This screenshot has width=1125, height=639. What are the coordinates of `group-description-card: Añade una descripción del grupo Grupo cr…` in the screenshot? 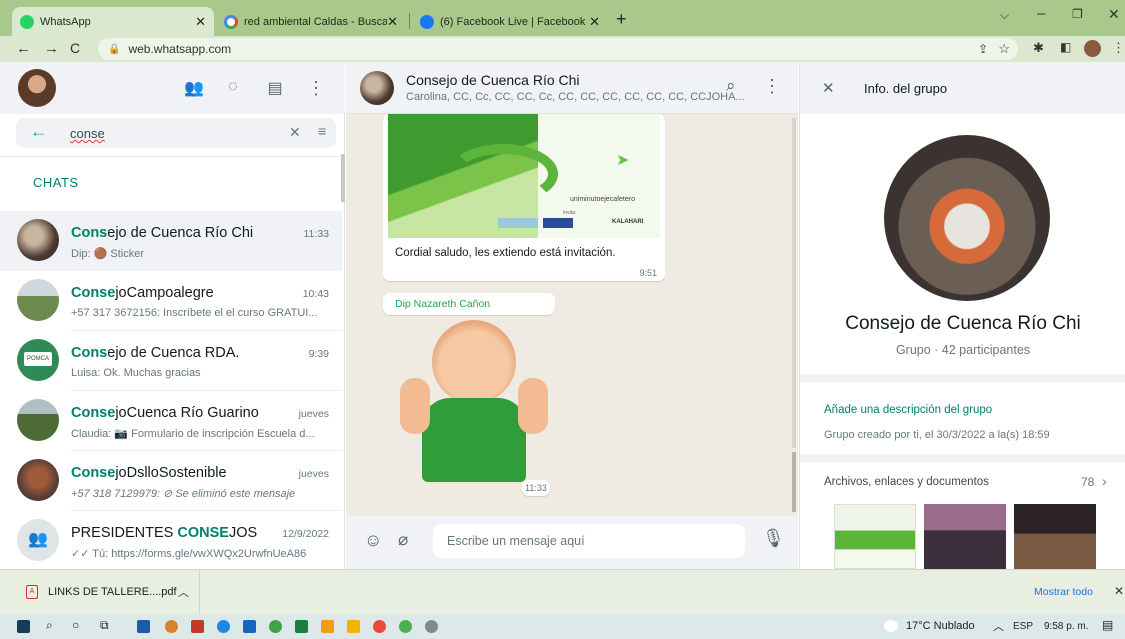 It's located at (962, 418).